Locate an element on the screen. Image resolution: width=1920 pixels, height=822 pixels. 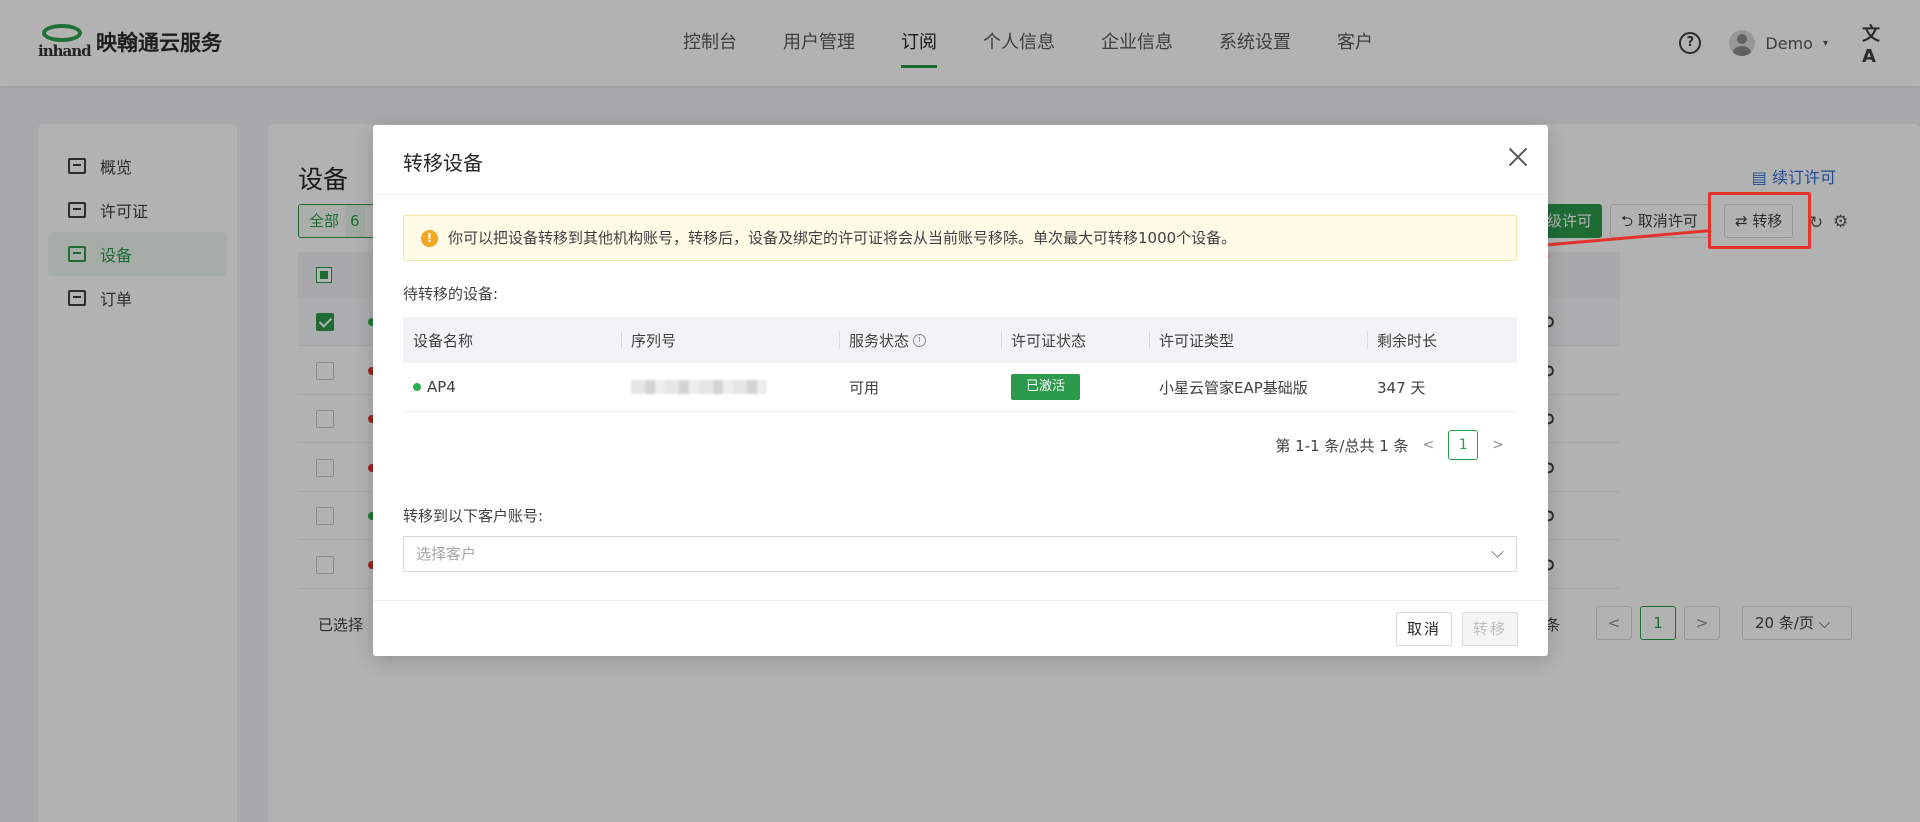
device-name-cell: AP4 is located at coordinates (512, 387).